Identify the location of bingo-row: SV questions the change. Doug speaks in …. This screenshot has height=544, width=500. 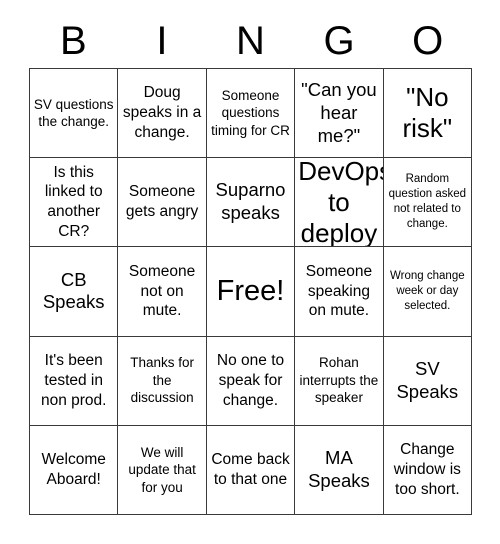
(251, 114).